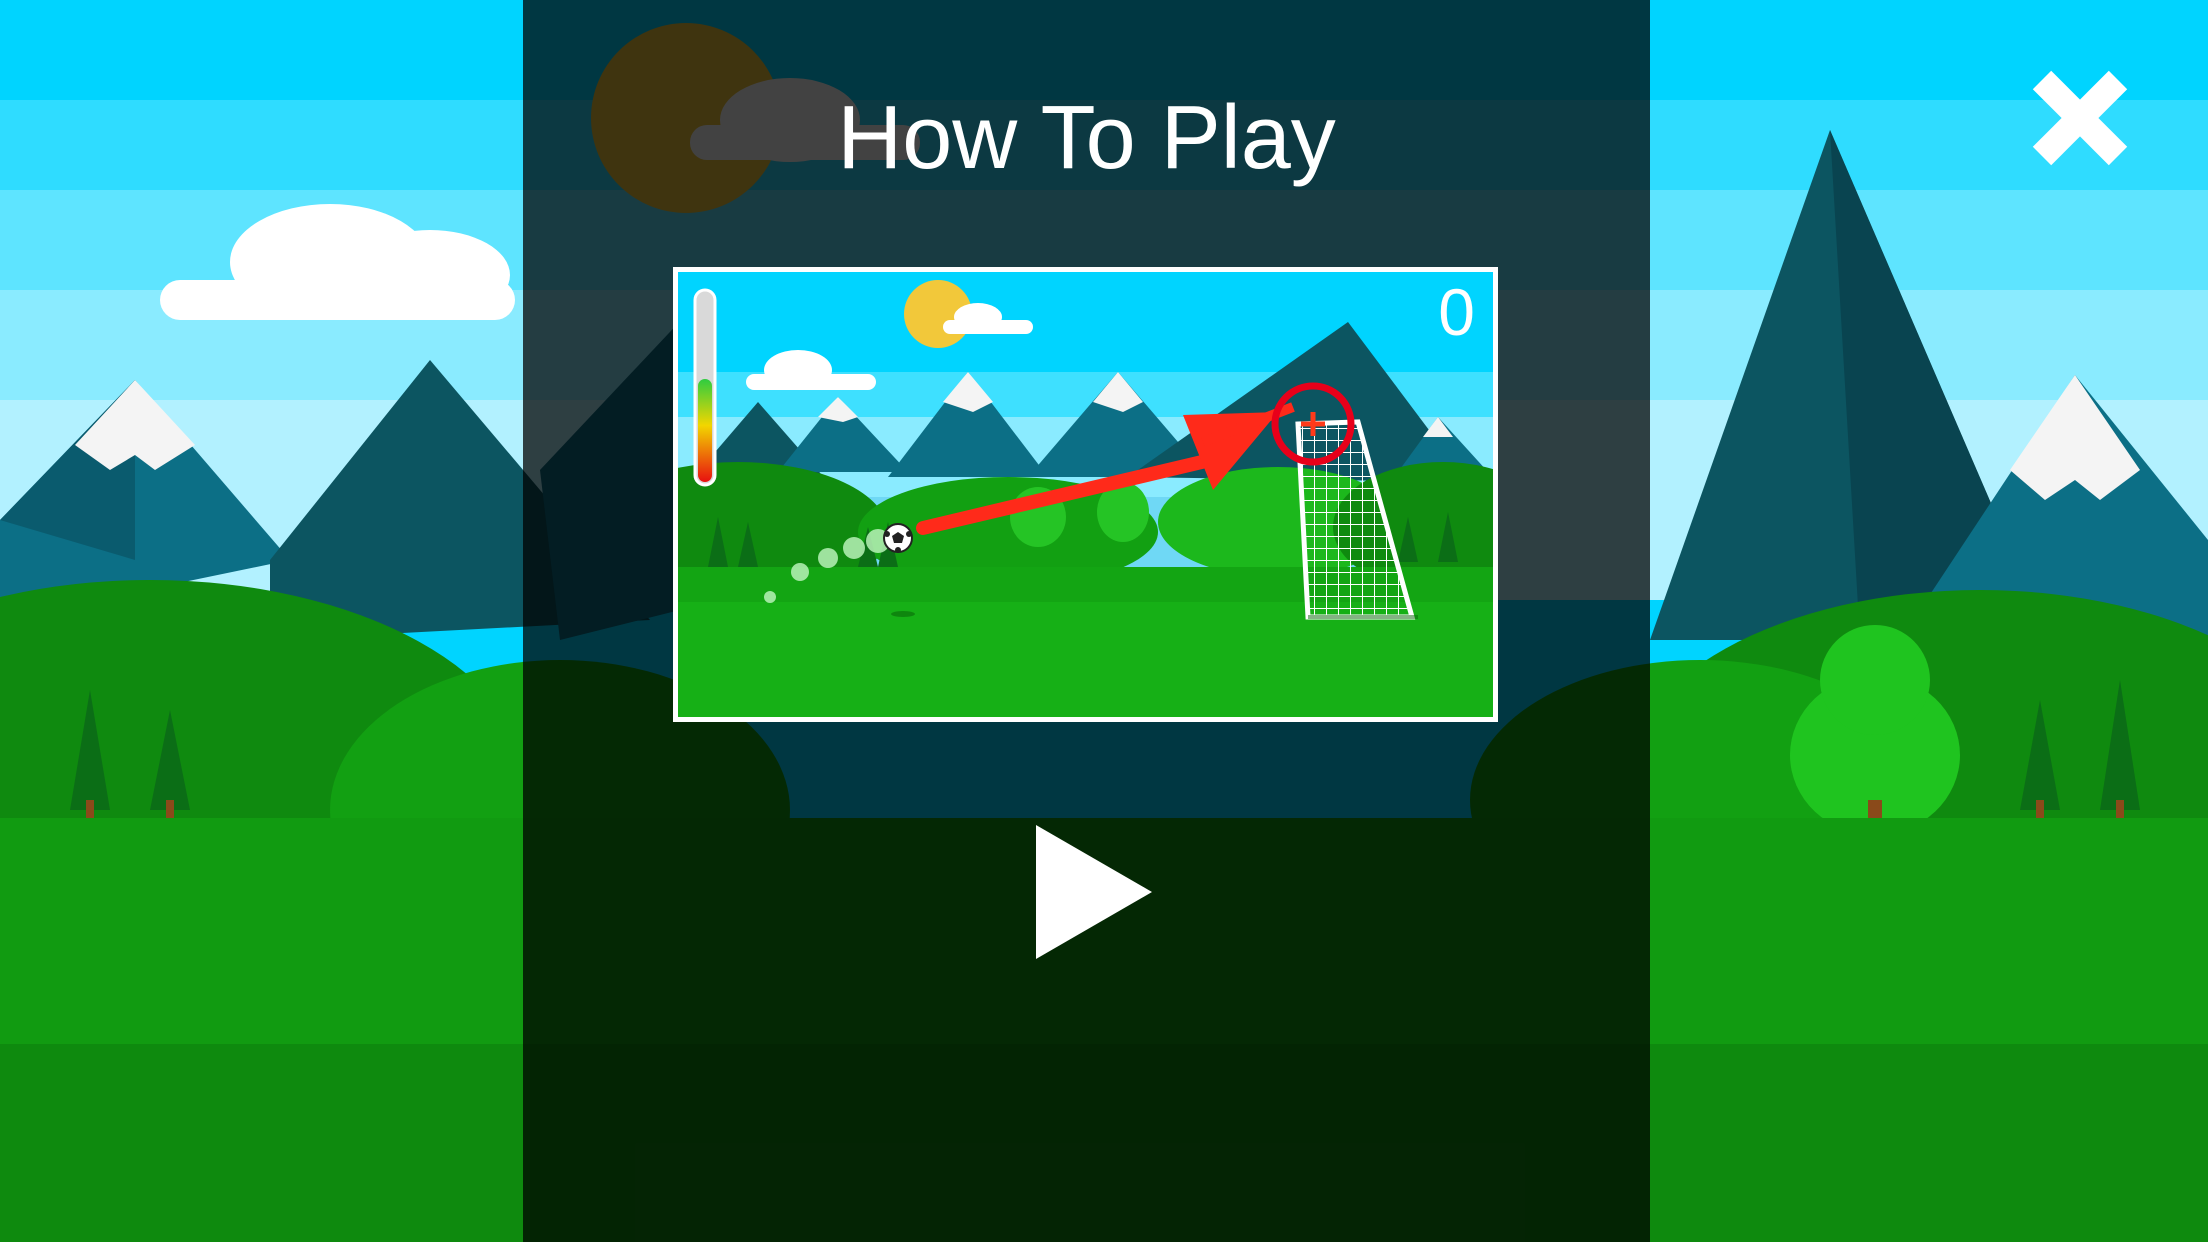 The width and height of the screenshot is (2208, 1242). I want to click on power-meter, so click(705, 387).